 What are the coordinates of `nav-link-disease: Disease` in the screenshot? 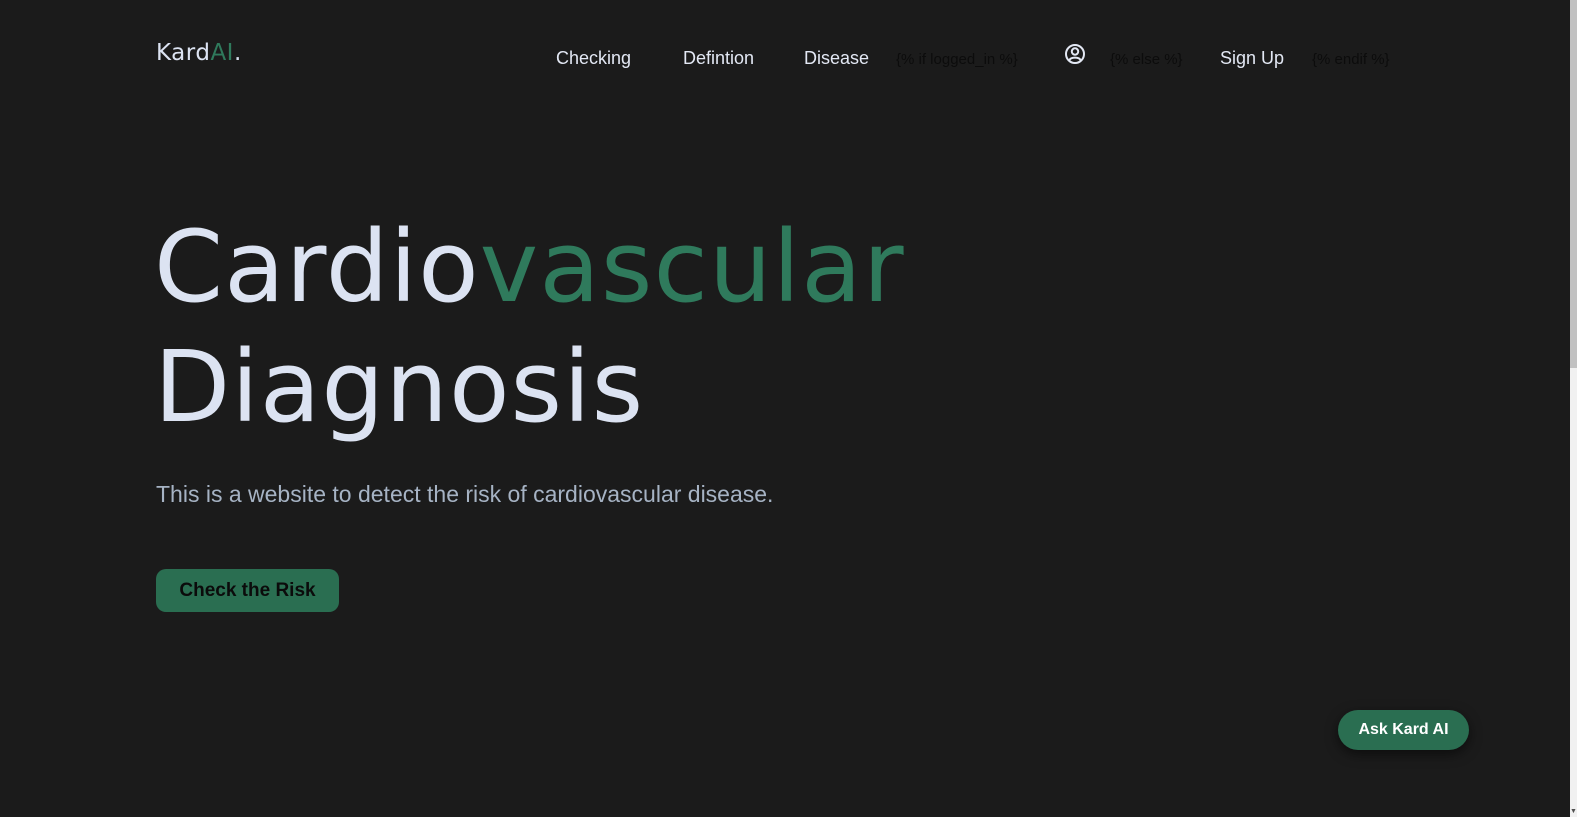 It's located at (836, 58).